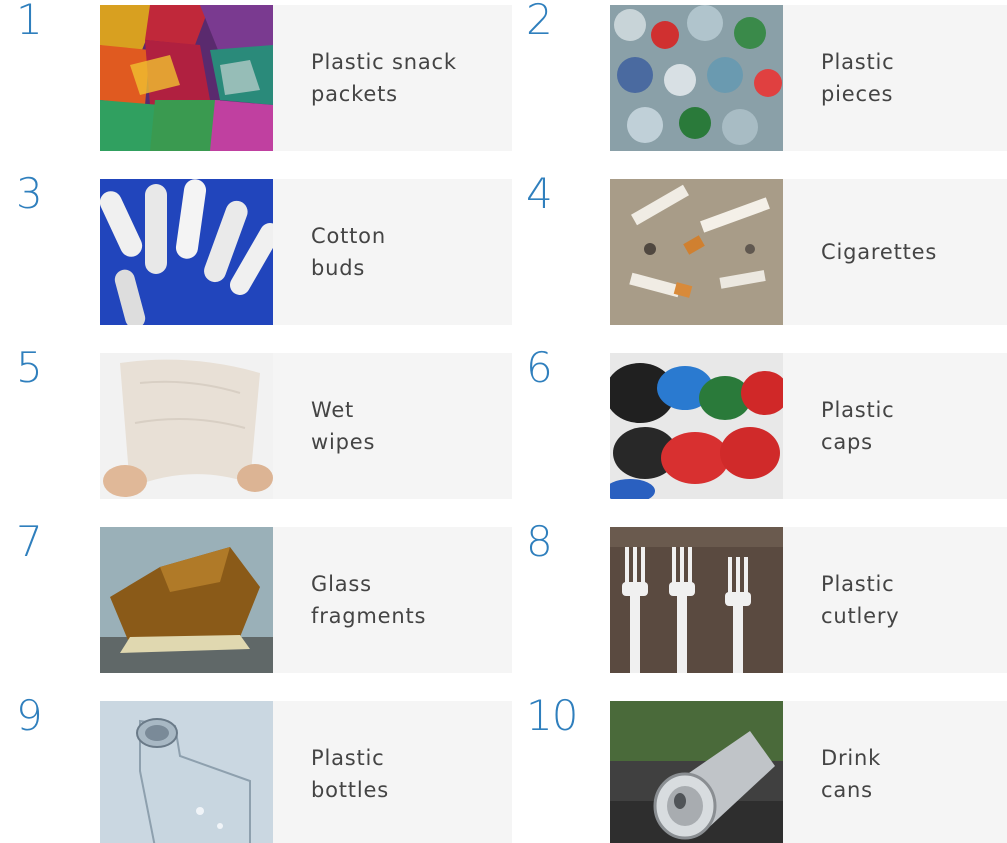  I want to click on ranking-item-2: 2 Plastic pieces, so click(766, 75).